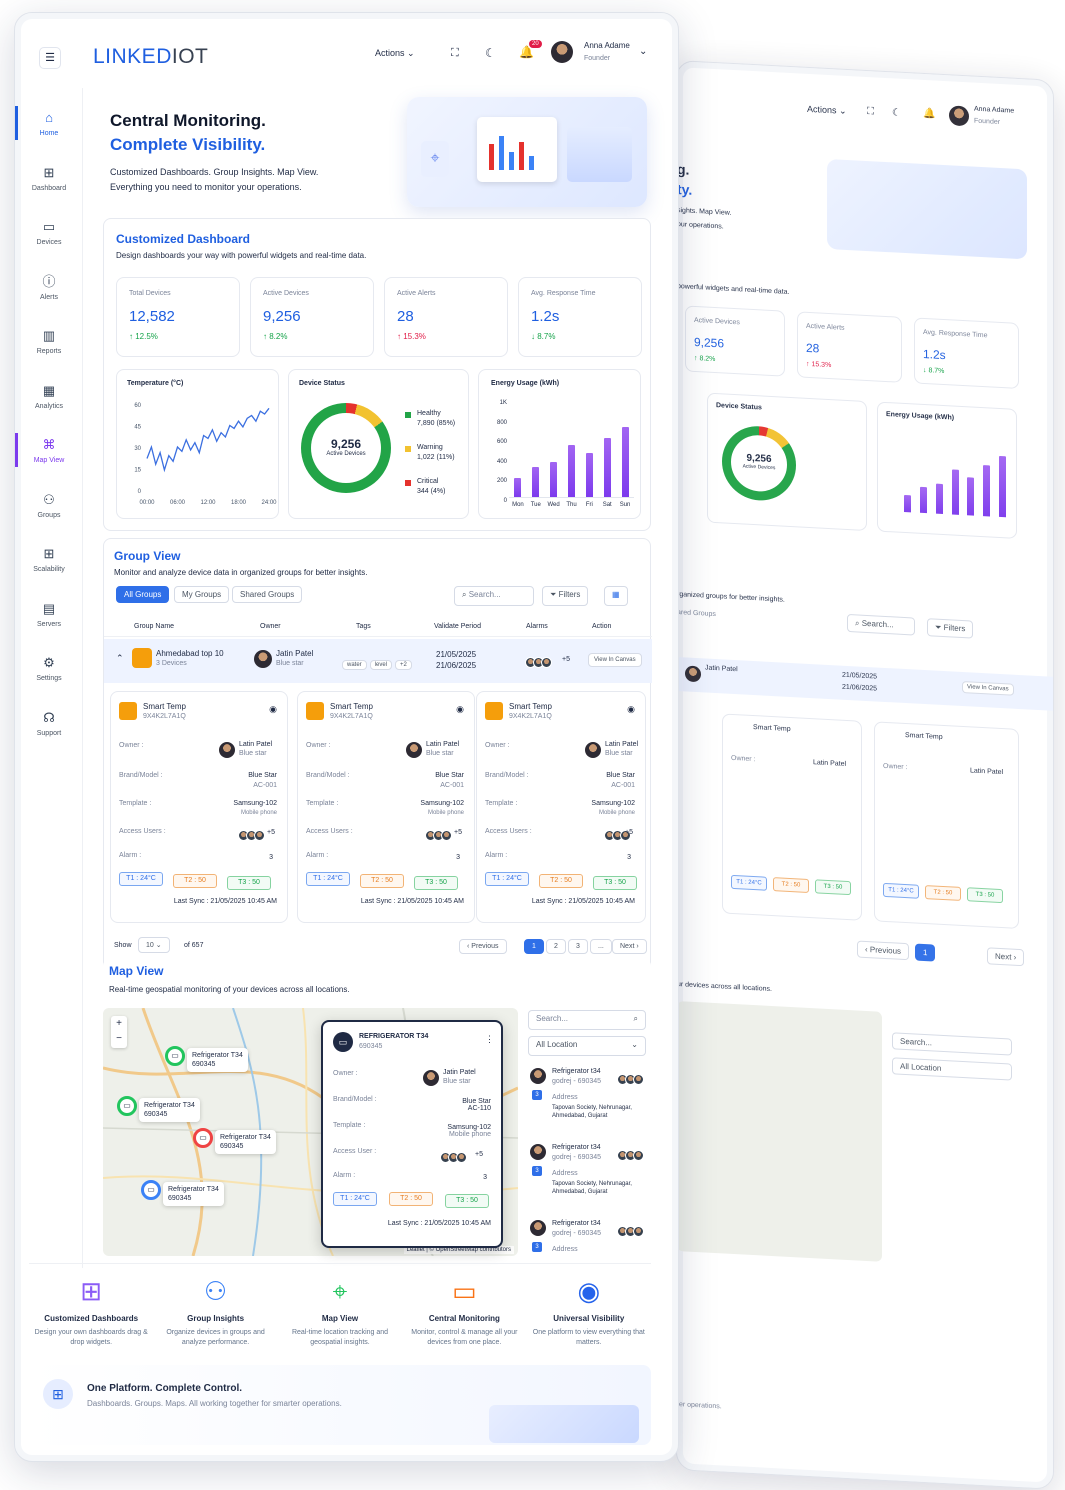 This screenshot has height=1490, width=1065. Describe the element at coordinates (952, 1069) in the screenshot. I see `location-select: All Location` at that location.